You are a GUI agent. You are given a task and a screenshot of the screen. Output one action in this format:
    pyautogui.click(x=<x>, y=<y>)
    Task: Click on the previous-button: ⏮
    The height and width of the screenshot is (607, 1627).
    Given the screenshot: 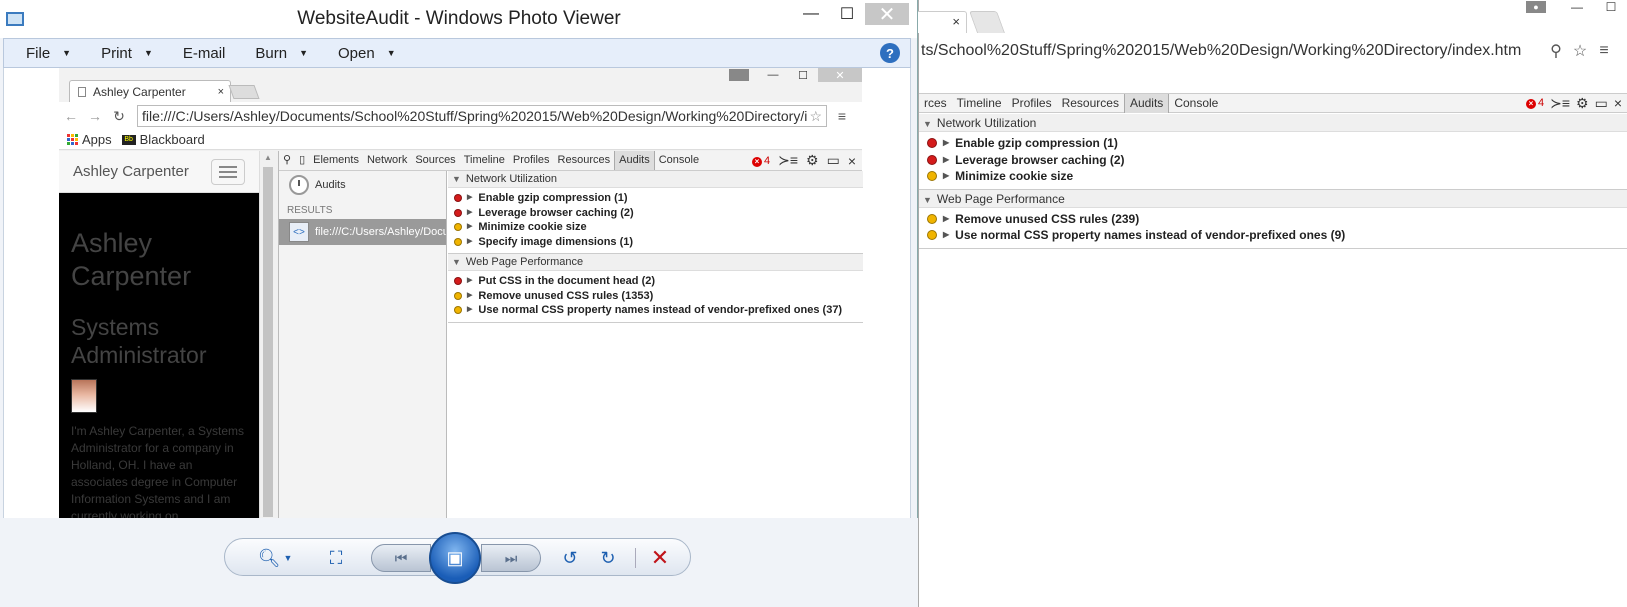 What is the action you would take?
    pyautogui.click(x=401, y=558)
    